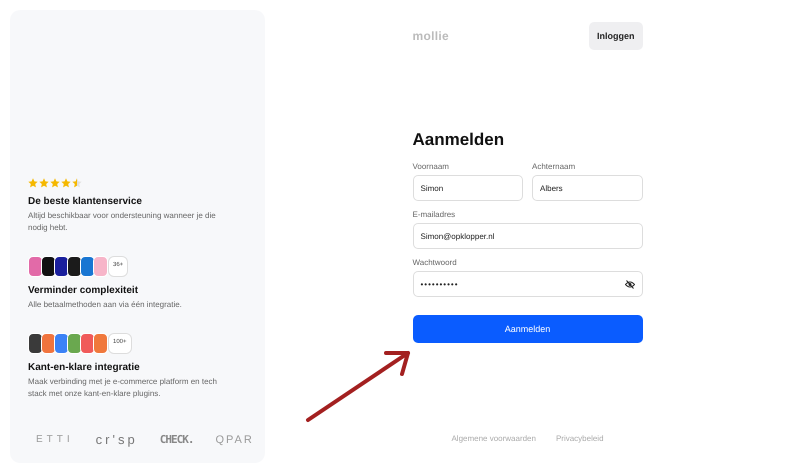 The height and width of the screenshot is (473, 800). Describe the element at coordinates (467, 188) in the screenshot. I see `first-name-field: Simon` at that location.